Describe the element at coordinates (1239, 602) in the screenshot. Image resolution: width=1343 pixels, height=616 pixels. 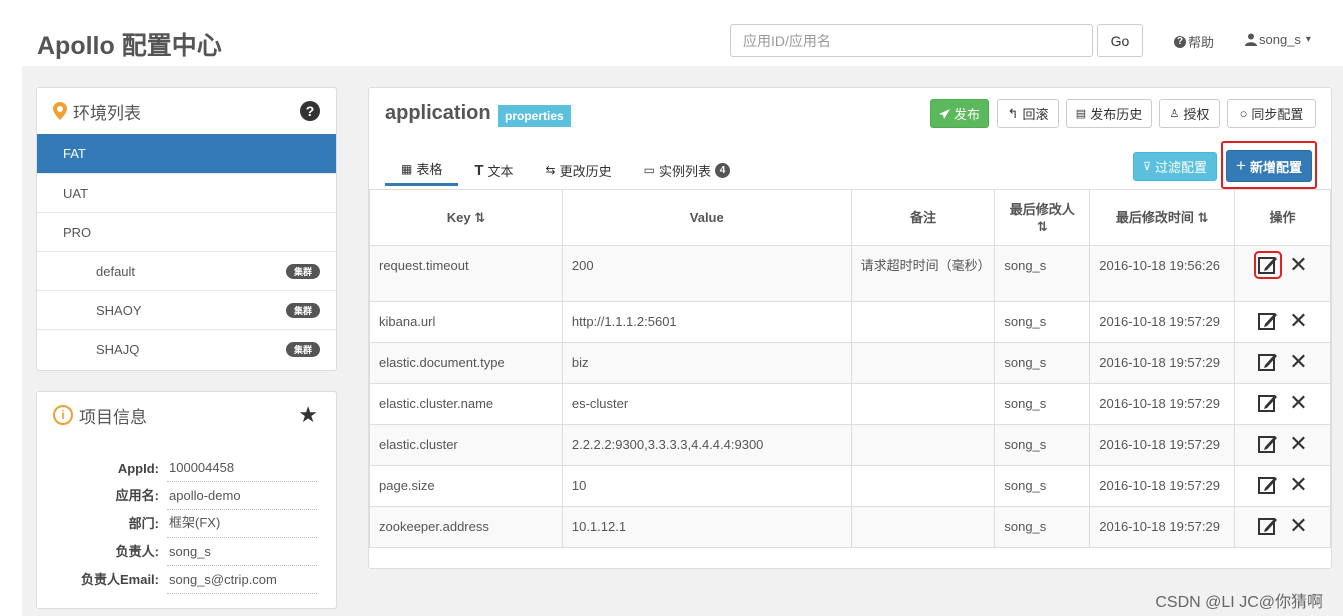
I see `watermark: CSDN @LI JC@你猜啊` at that location.